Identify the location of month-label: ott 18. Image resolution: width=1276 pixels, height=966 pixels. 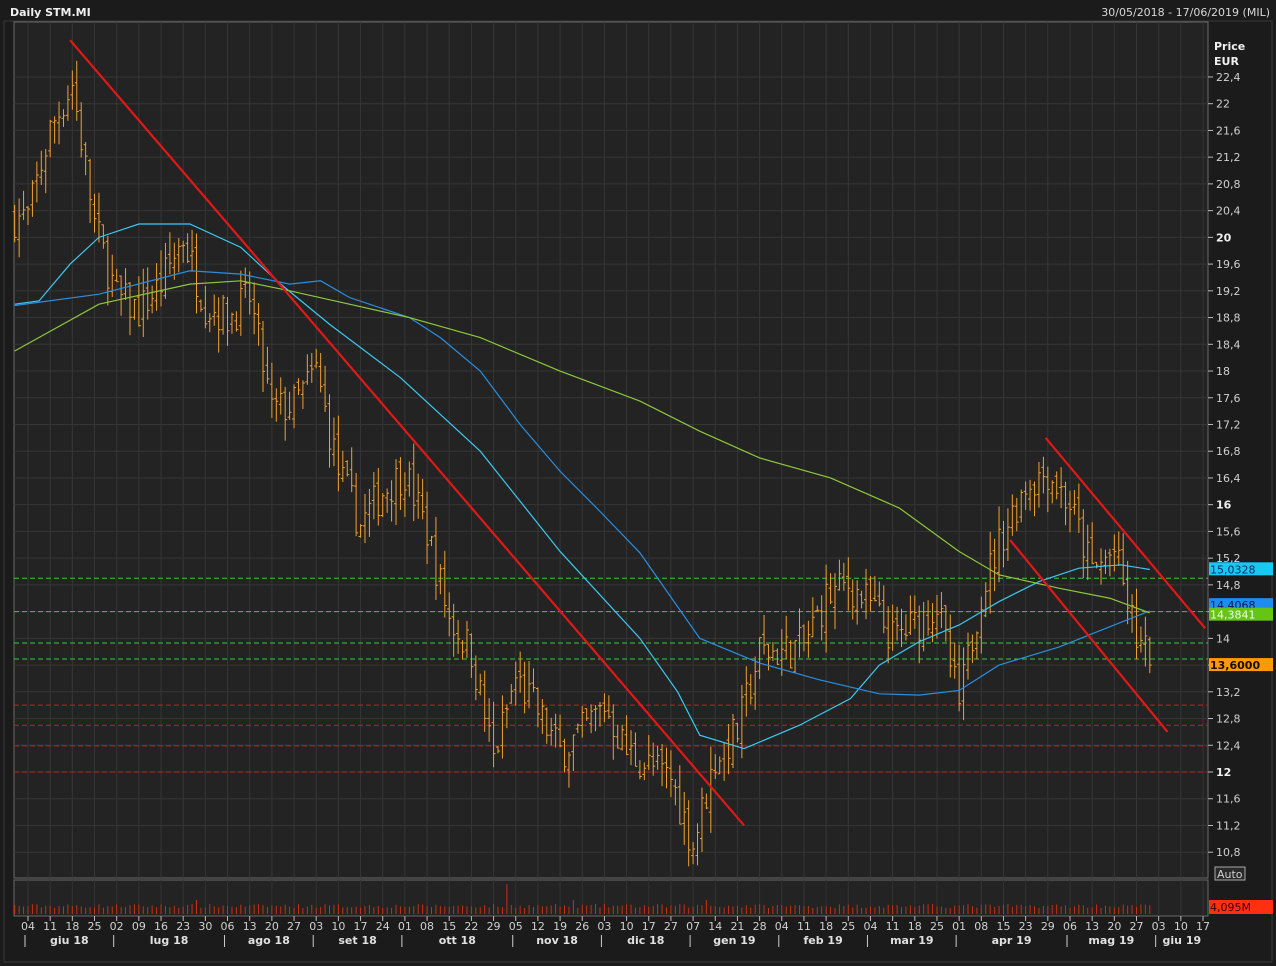
(457, 940).